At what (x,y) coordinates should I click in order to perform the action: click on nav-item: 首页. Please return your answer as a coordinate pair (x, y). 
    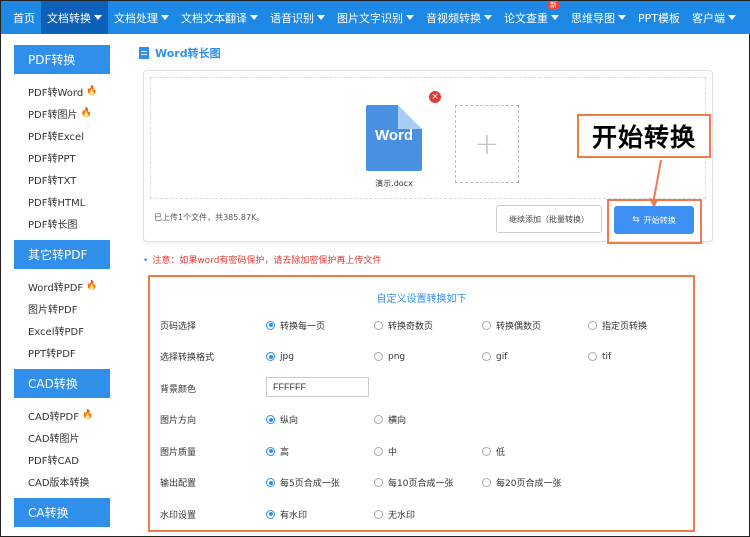
    Looking at the image, I should click on (24, 17).